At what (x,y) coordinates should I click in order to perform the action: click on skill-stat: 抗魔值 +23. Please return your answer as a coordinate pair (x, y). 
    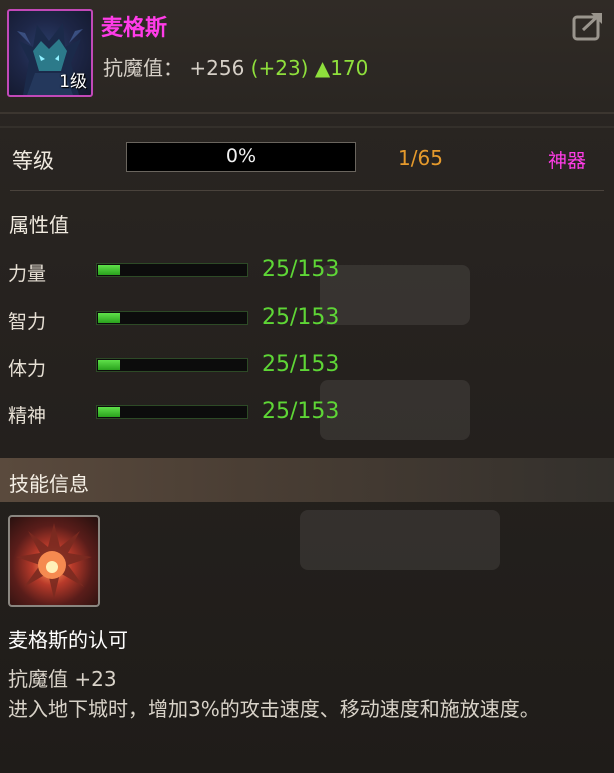
    Looking at the image, I should click on (62, 679).